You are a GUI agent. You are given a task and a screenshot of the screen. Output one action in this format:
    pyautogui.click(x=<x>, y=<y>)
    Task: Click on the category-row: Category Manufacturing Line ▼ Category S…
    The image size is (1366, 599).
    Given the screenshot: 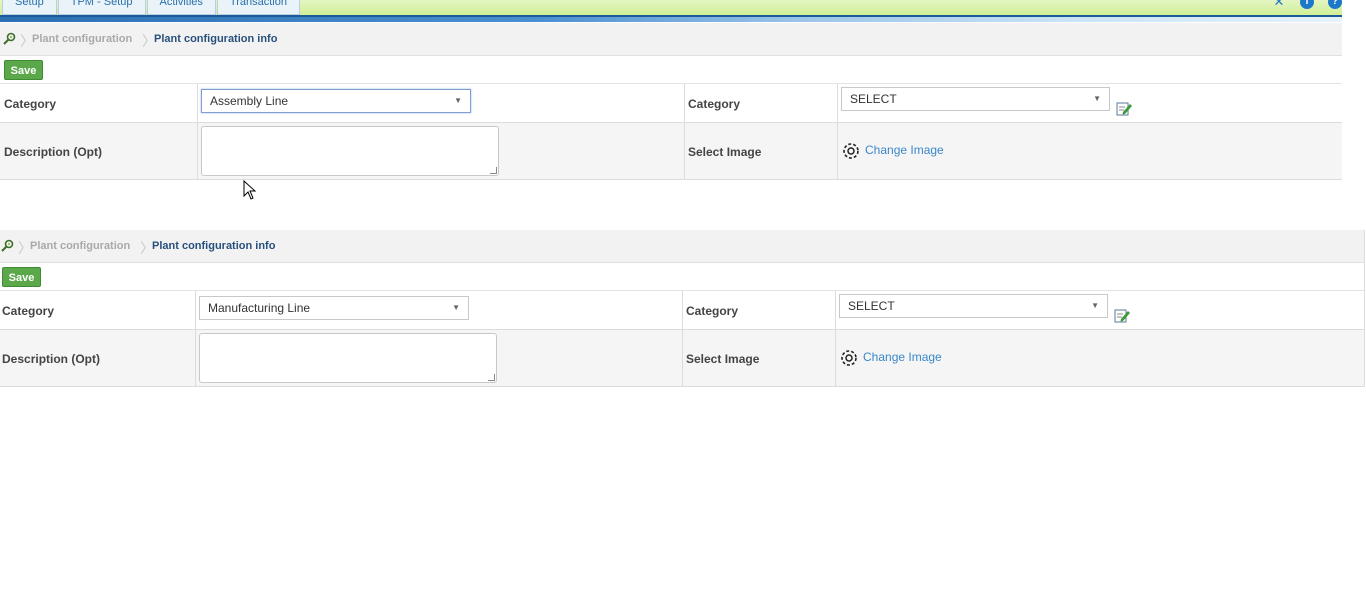 What is the action you would take?
    pyautogui.click(x=682, y=310)
    